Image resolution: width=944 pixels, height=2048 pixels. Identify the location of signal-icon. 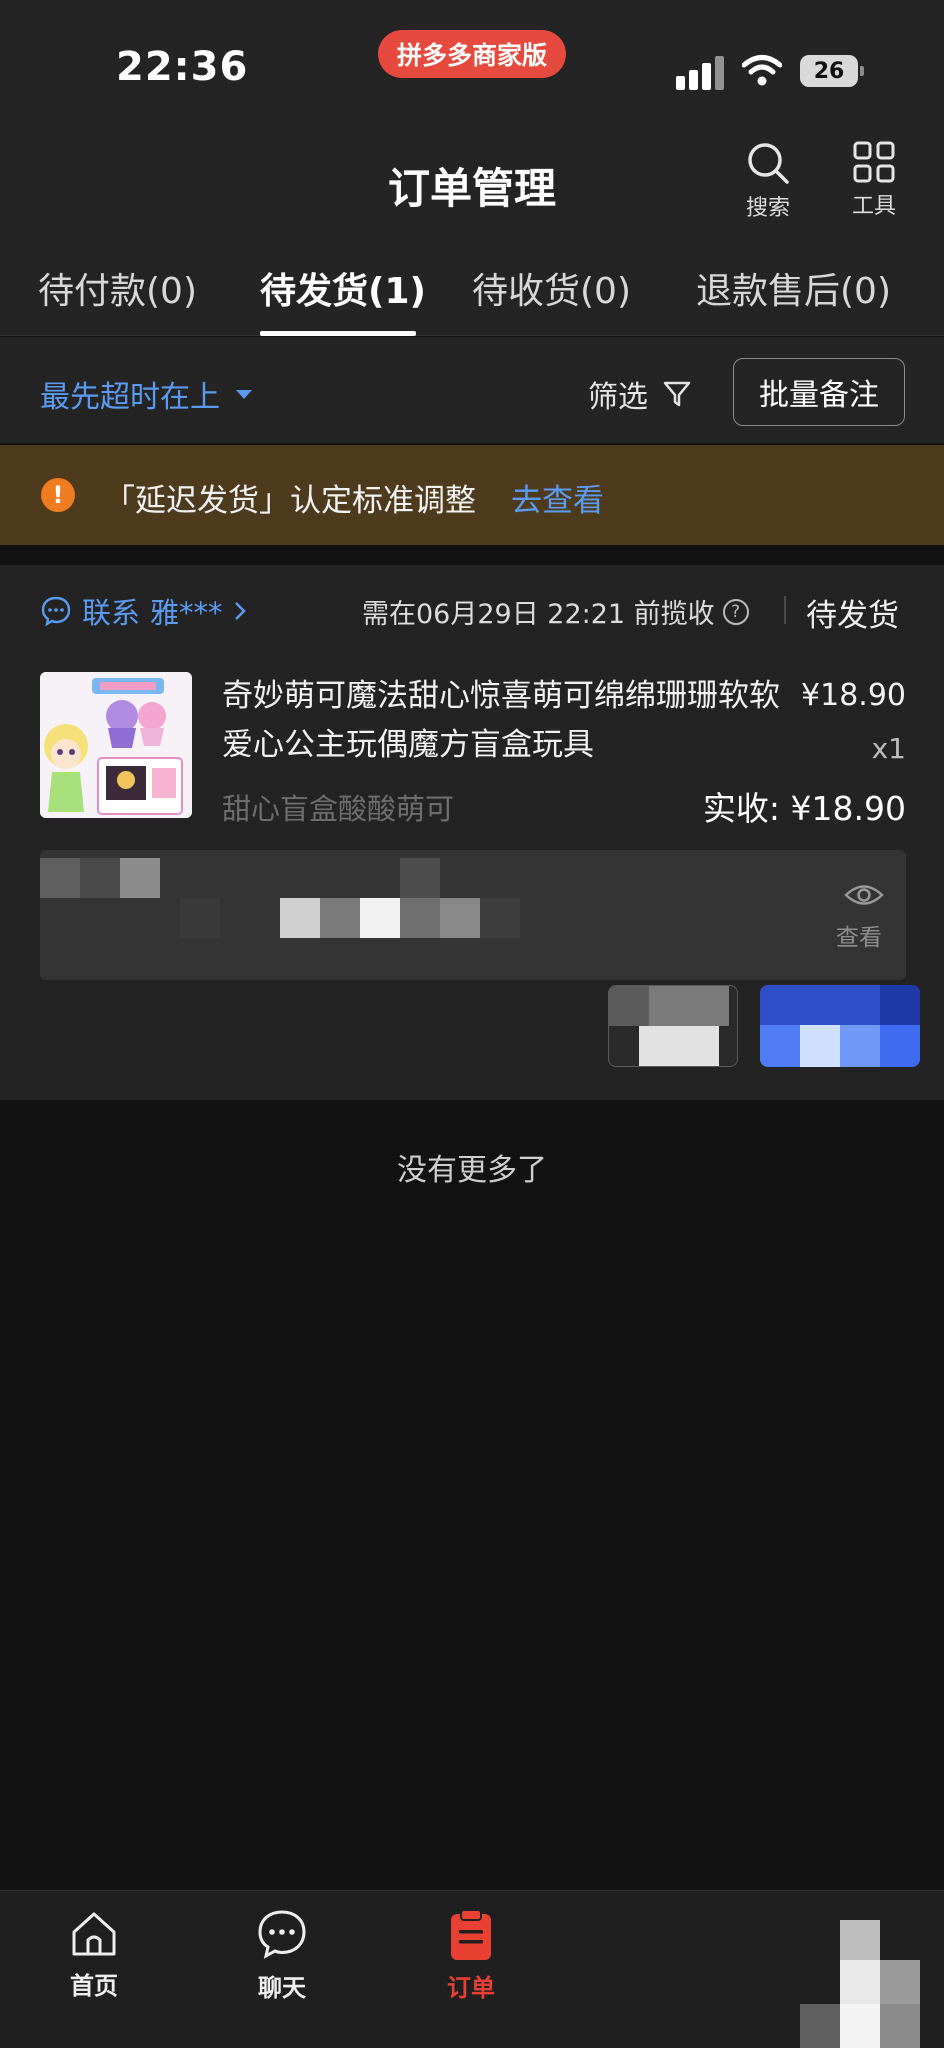
(701, 73).